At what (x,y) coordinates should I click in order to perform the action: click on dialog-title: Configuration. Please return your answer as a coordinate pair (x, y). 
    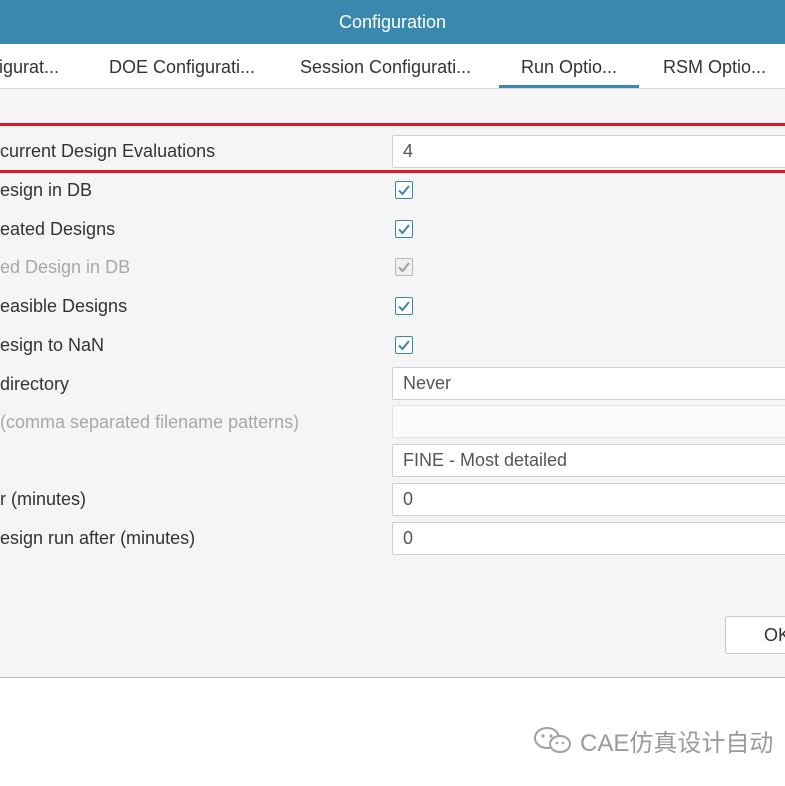
    Looking at the image, I should click on (392, 22).